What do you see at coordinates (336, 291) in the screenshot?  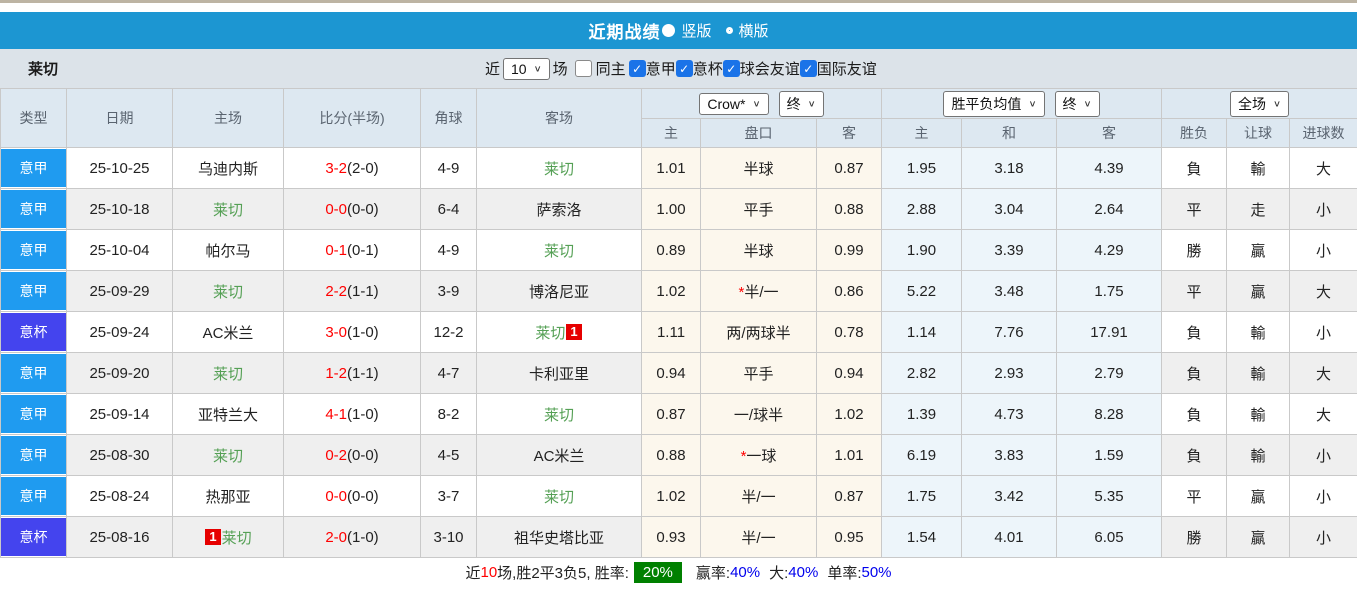 I see `full-time-score: 2-2` at bounding box center [336, 291].